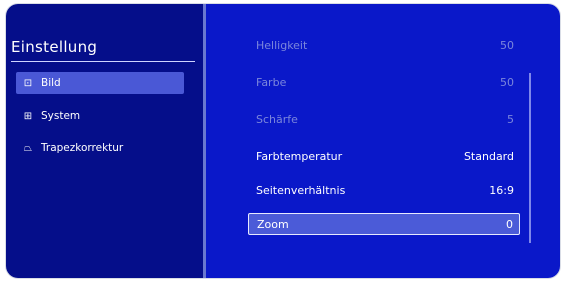 The width and height of the screenshot is (567, 282). I want to click on picture-icon: ⊡, so click(28, 83).